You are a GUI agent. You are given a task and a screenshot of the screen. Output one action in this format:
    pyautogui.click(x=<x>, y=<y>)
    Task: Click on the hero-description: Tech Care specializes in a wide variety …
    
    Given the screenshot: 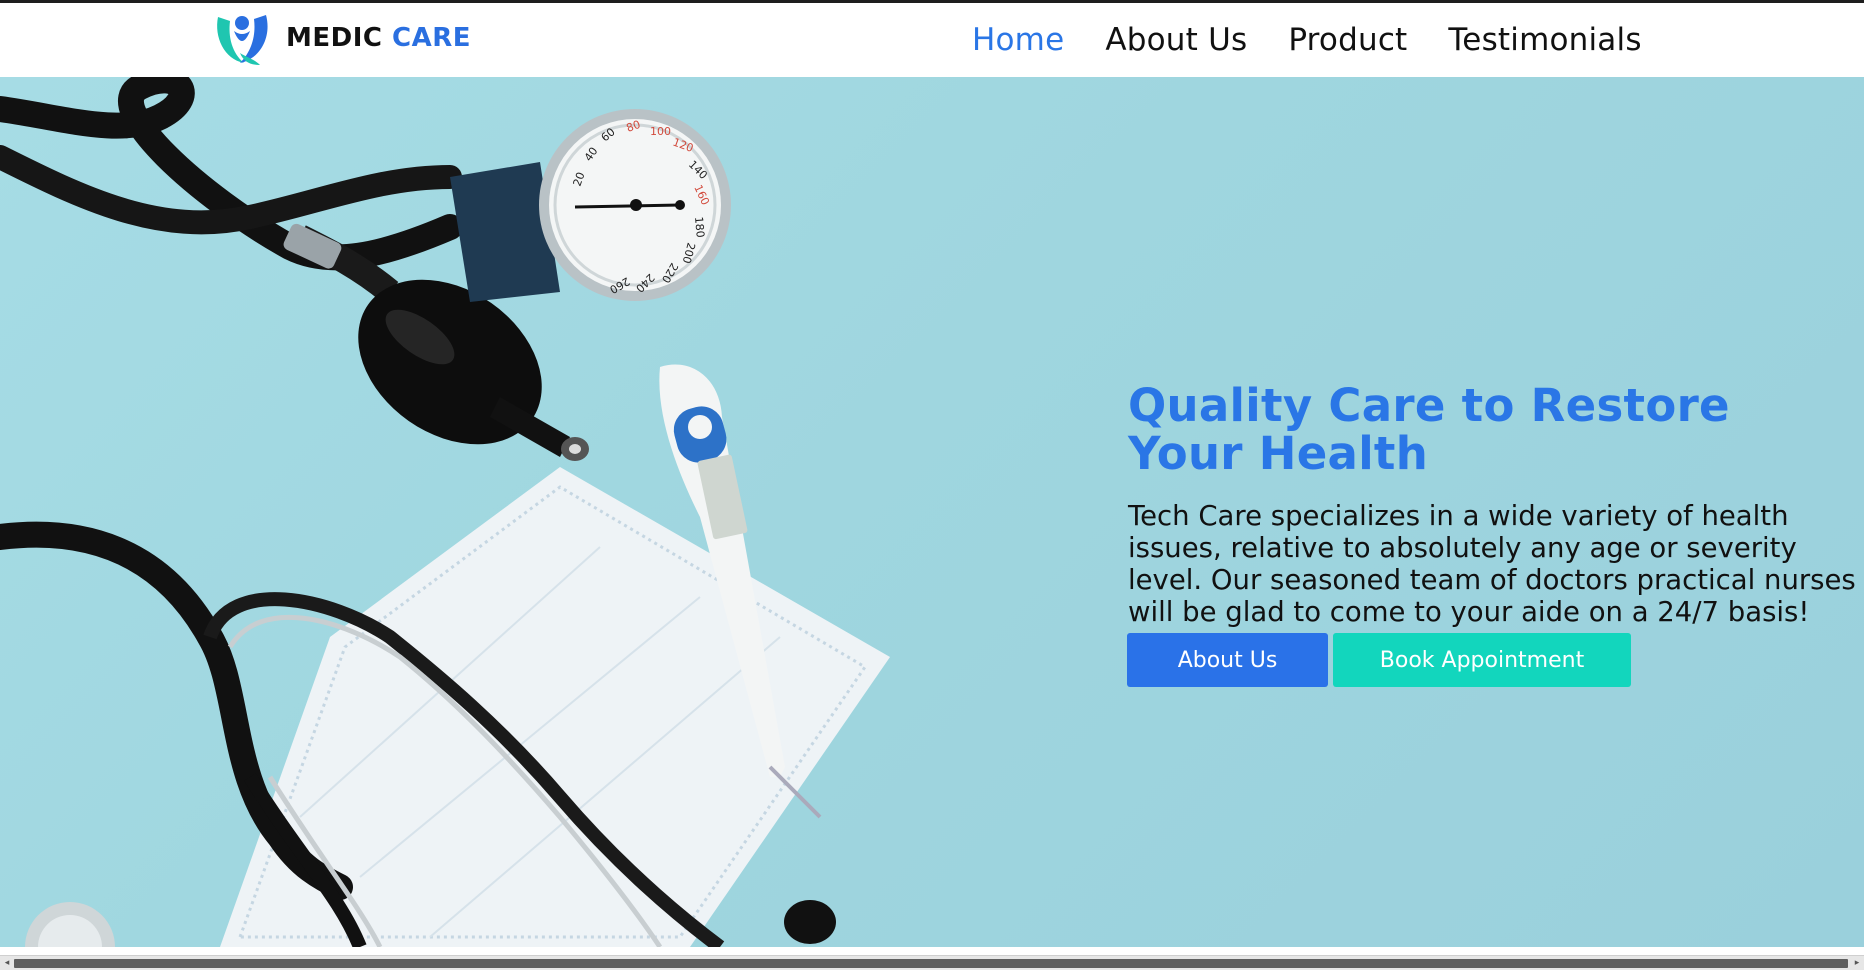 What is the action you would take?
    pyautogui.click(x=1492, y=564)
    